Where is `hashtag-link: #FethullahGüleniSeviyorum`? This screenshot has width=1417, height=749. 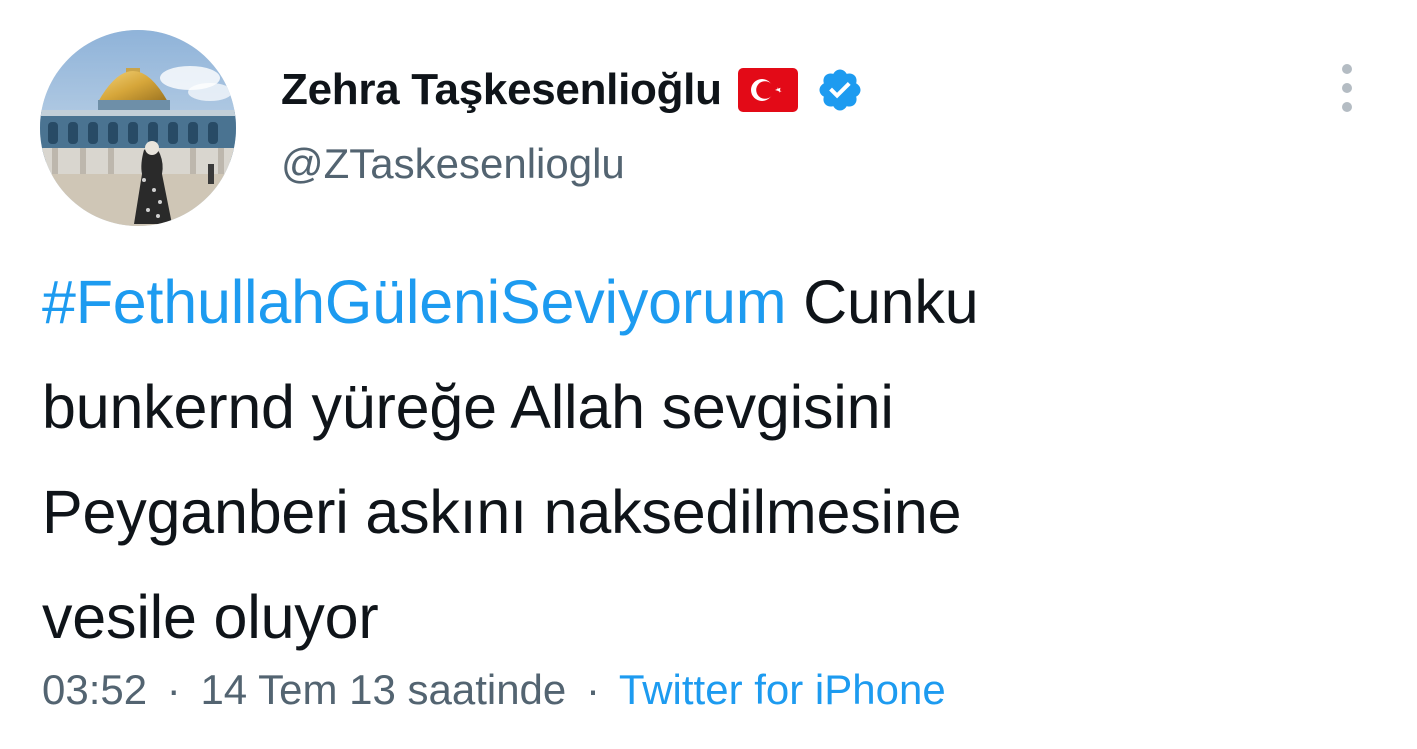 hashtag-link: #FethullahGüleniSeviyorum is located at coordinates (414, 302).